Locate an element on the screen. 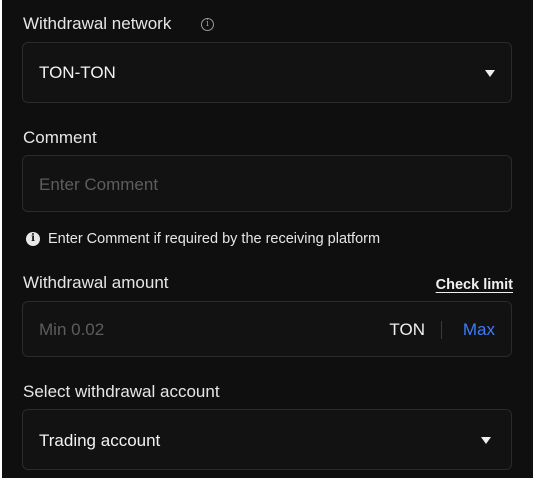 This screenshot has height=478, width=535. account-select-value: Trading account is located at coordinates (100, 440).